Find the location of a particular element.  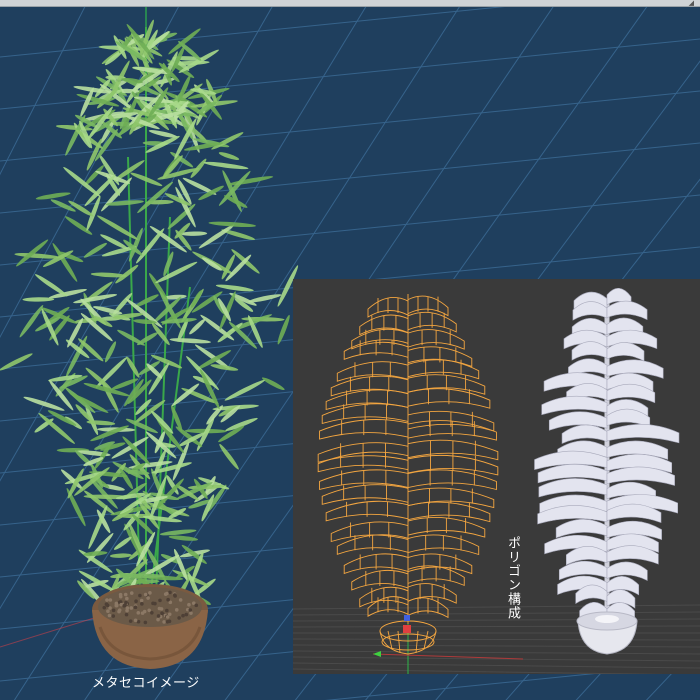

resize-handle-icon: ◢ is located at coordinates (684, 3).